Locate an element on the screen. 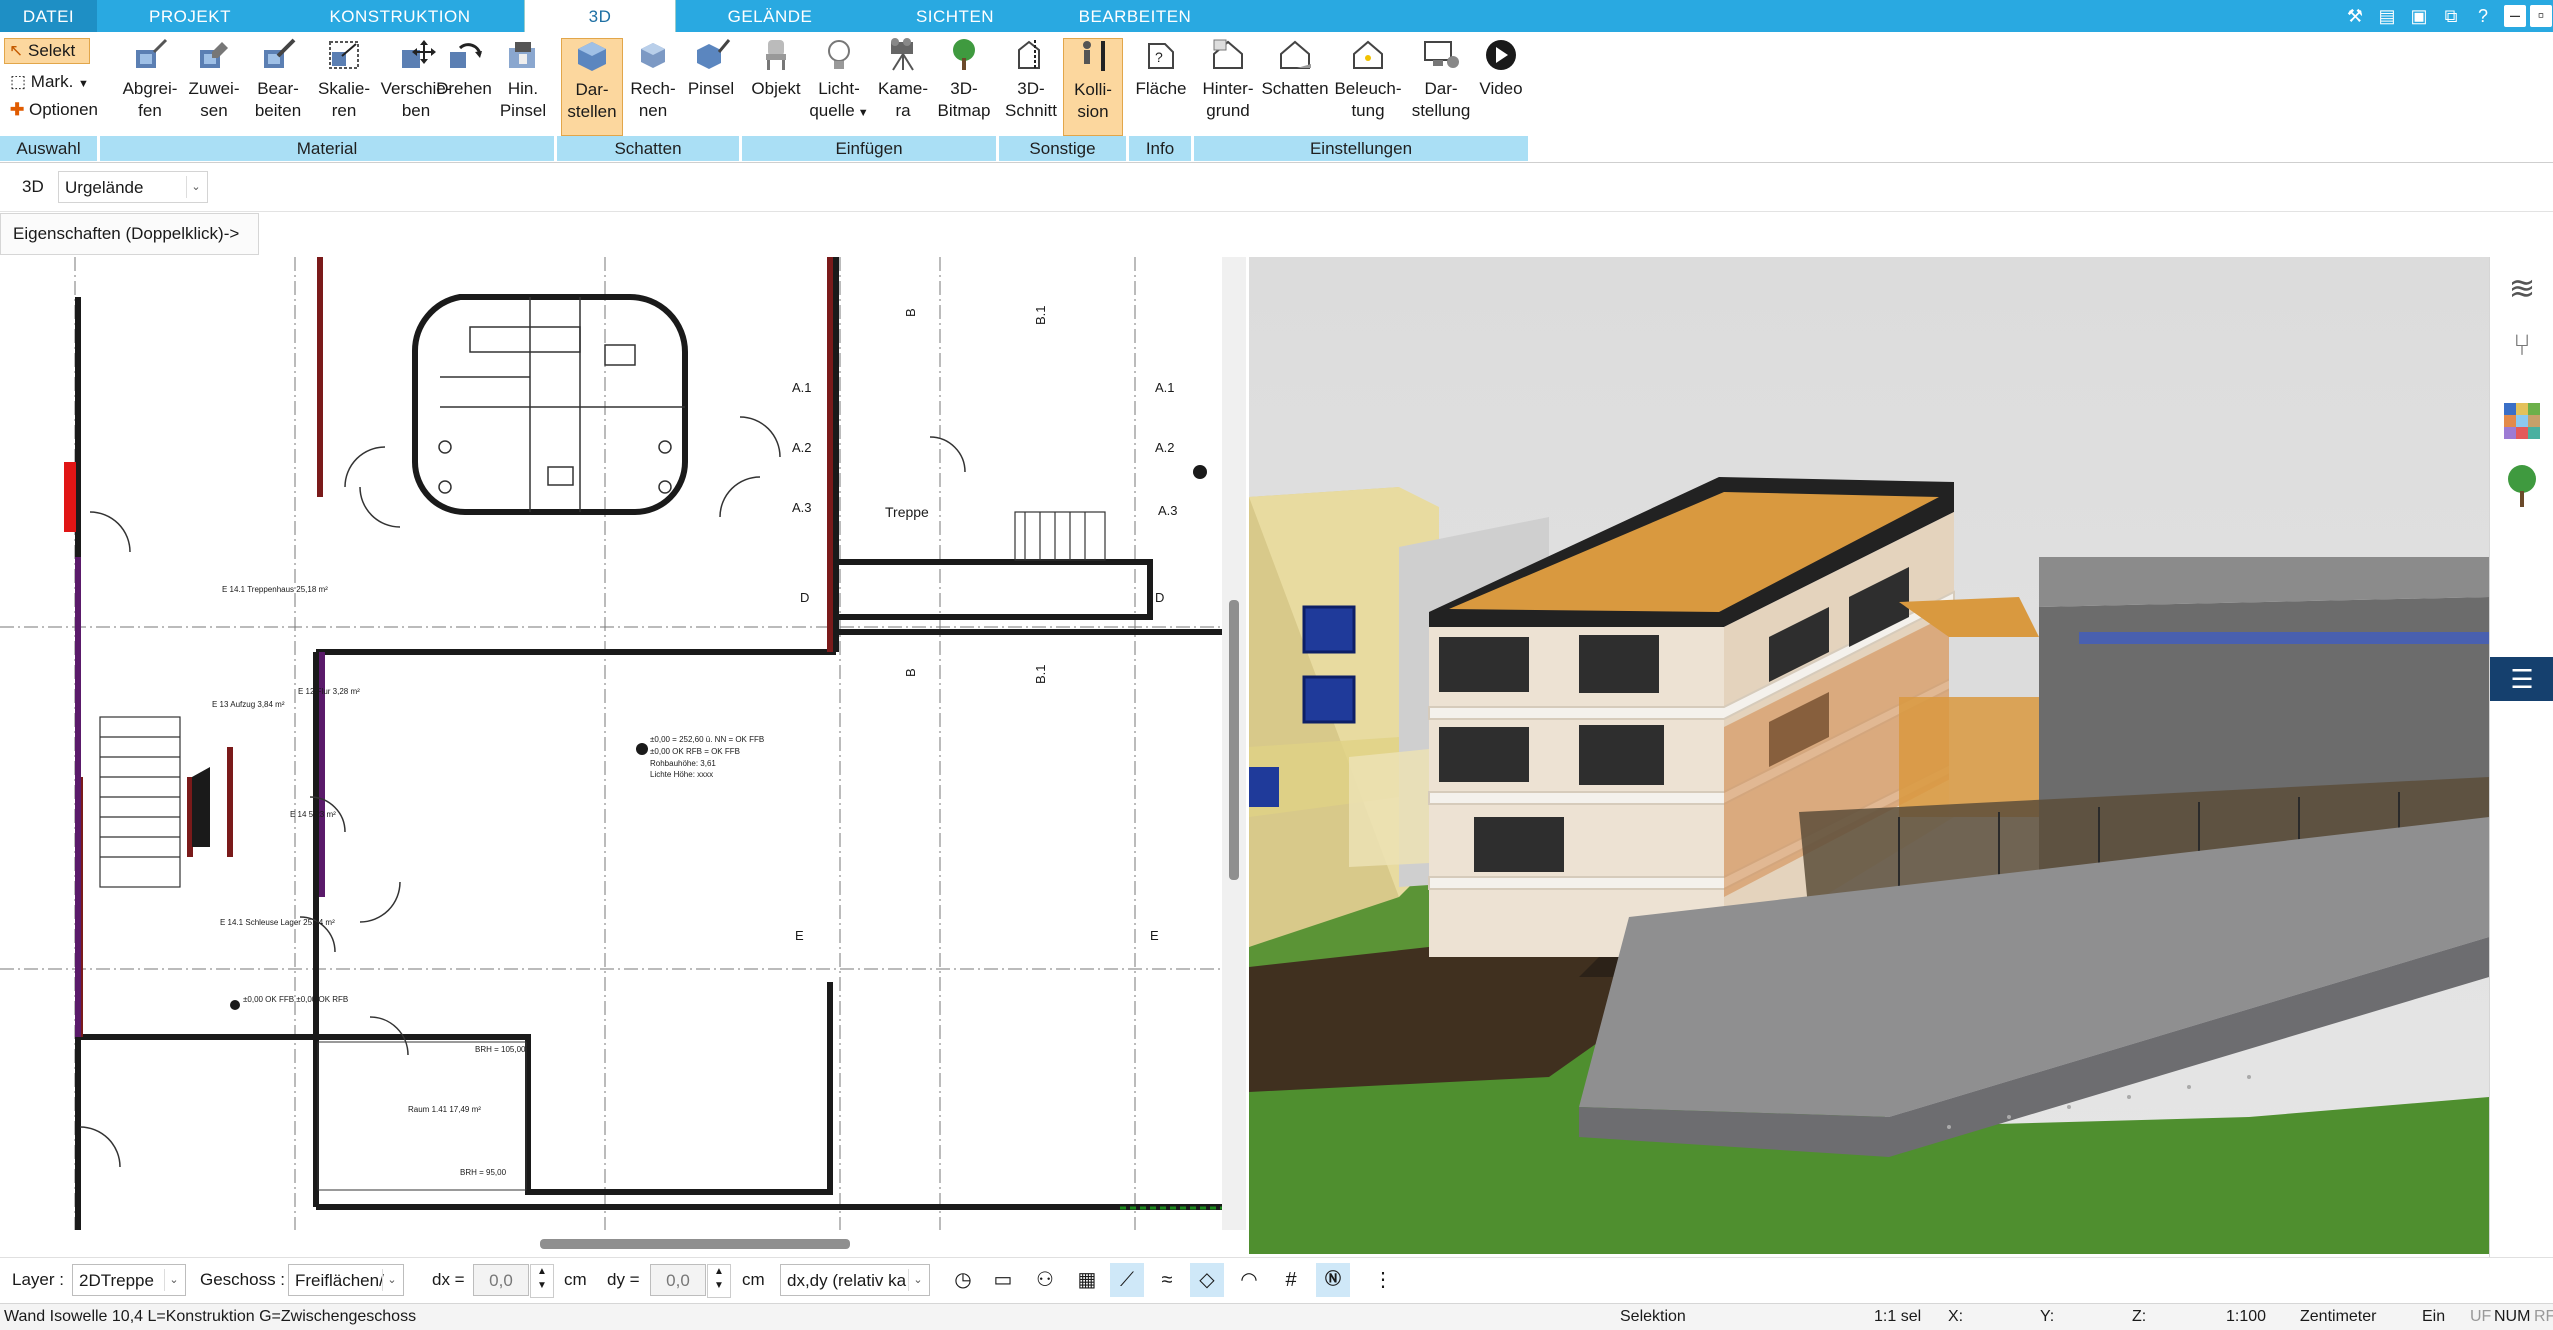  more-options-icon: ⋮ is located at coordinates (1383, 1280).